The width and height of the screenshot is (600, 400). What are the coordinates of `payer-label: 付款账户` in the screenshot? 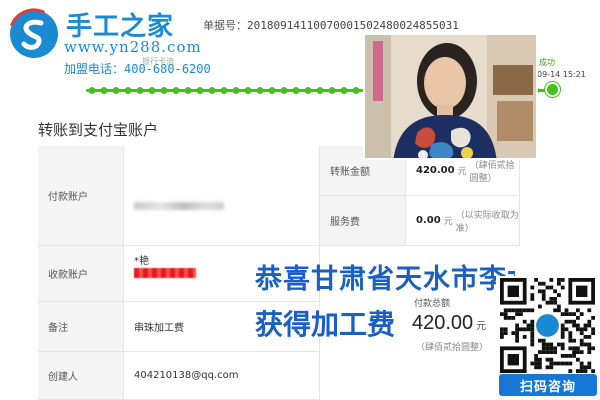 It's located at (81, 196).